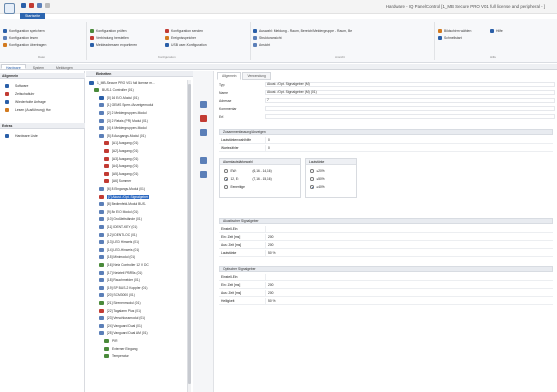 Image resolution: width=557 pixels, height=392 pixels. What do you see at coordinates (203, 104) in the screenshot?
I see `add-icon` at bounding box center [203, 104].